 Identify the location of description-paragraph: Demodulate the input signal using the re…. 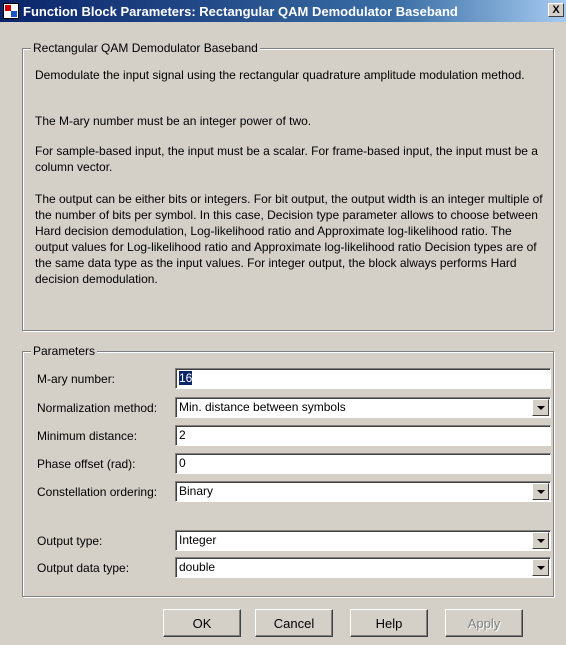
(280, 75).